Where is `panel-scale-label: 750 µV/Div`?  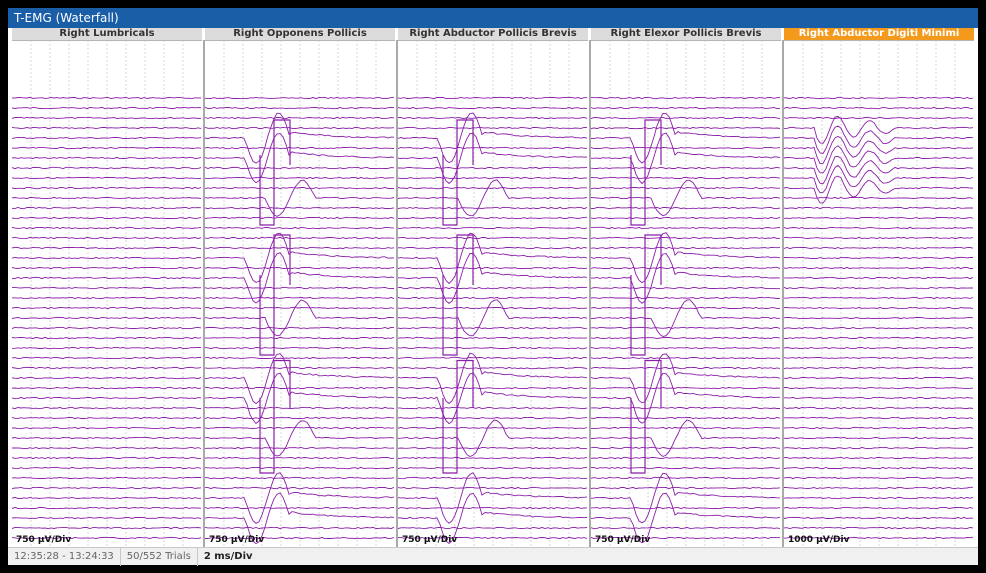
panel-scale-label: 750 µV/Div is located at coordinates (44, 540).